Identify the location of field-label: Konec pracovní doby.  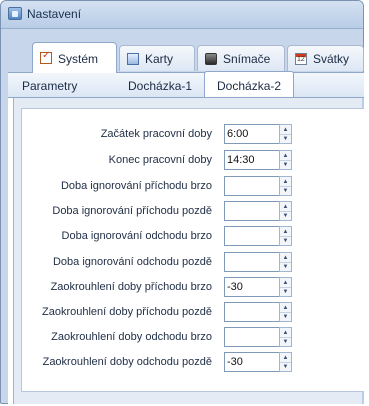
(160, 160).